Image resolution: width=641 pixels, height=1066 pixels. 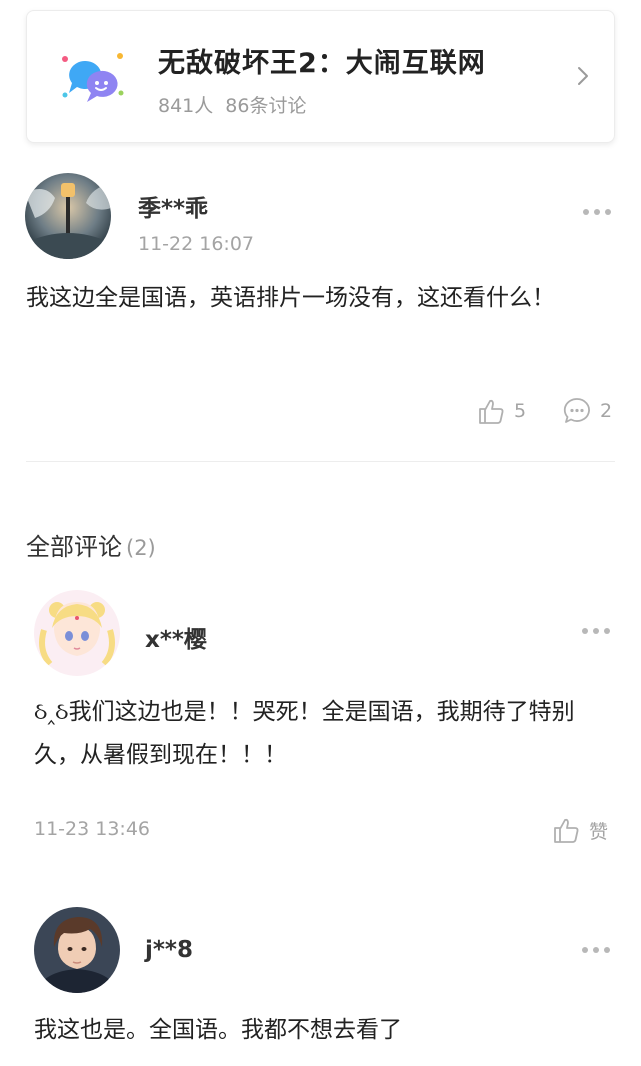 I want to click on post-content: 我这边全是国语，英语排片一场没有，这还看什么！, so click(x=290, y=298).